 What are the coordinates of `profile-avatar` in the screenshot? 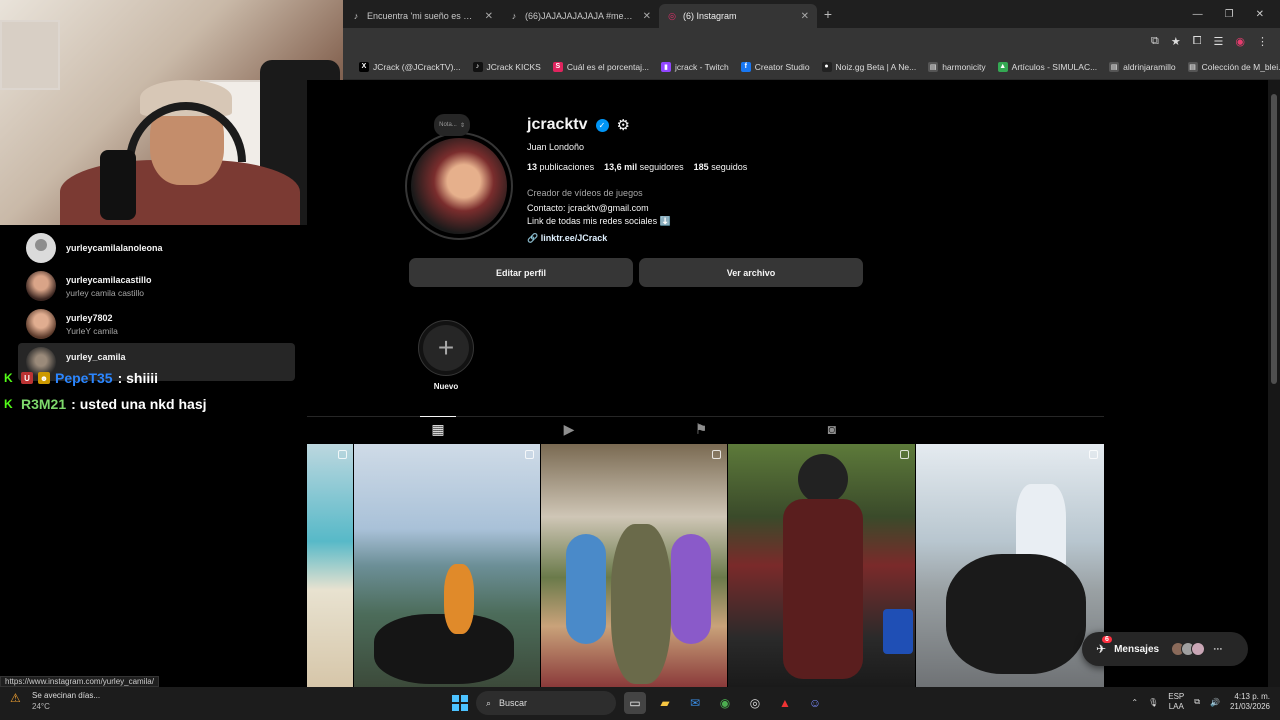 It's located at (459, 186).